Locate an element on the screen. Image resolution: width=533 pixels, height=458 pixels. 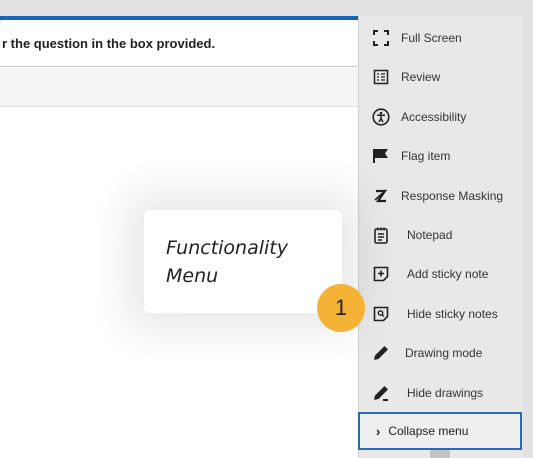
callout-line-2: Menu is located at coordinates (192, 276).